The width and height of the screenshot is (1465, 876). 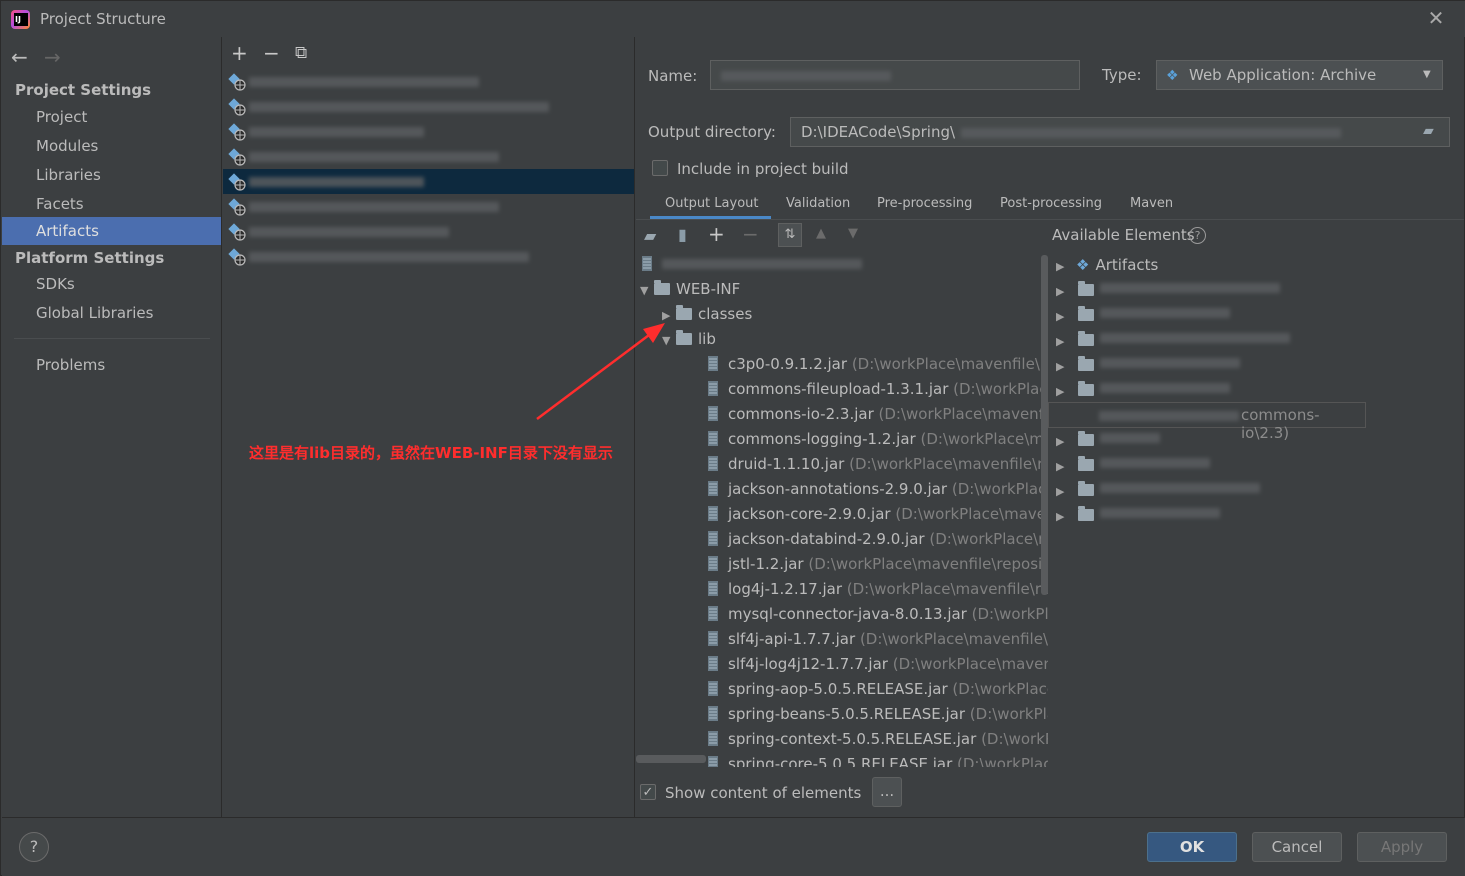 I want to click on ok-button: OK, so click(x=1192, y=847).